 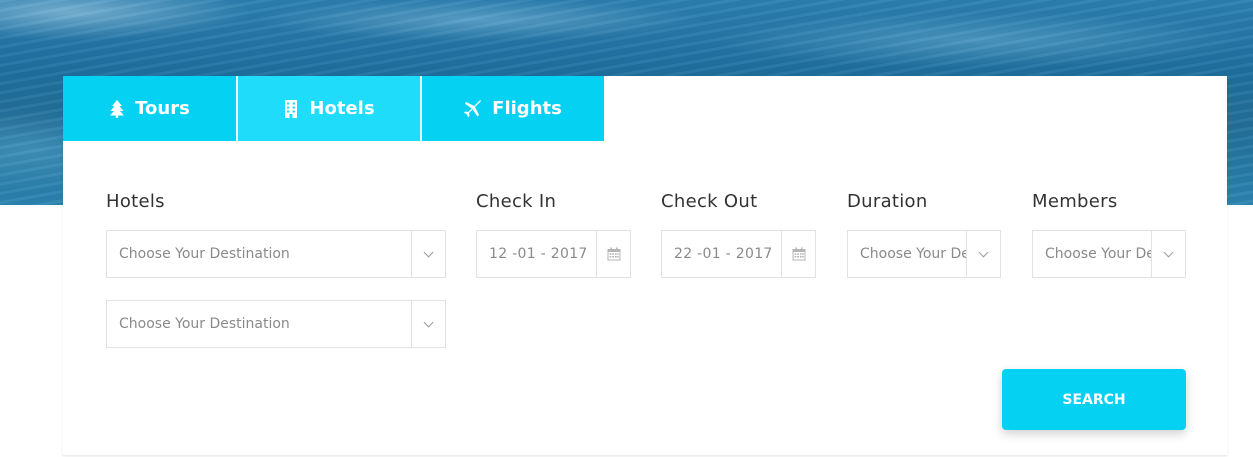 I want to click on check-in-date-field: 12 -01 - 2017, so click(x=553, y=254).